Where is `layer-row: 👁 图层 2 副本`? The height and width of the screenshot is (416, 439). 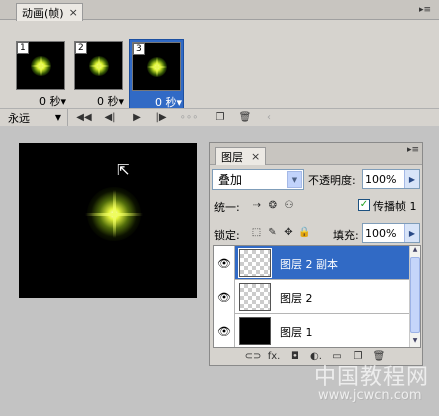
layer-row: 👁 图层 2 副本 is located at coordinates (312, 263).